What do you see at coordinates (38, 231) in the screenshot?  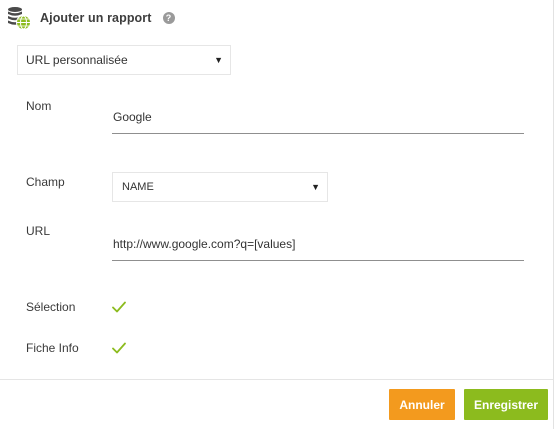 I see `url-label: URL` at bounding box center [38, 231].